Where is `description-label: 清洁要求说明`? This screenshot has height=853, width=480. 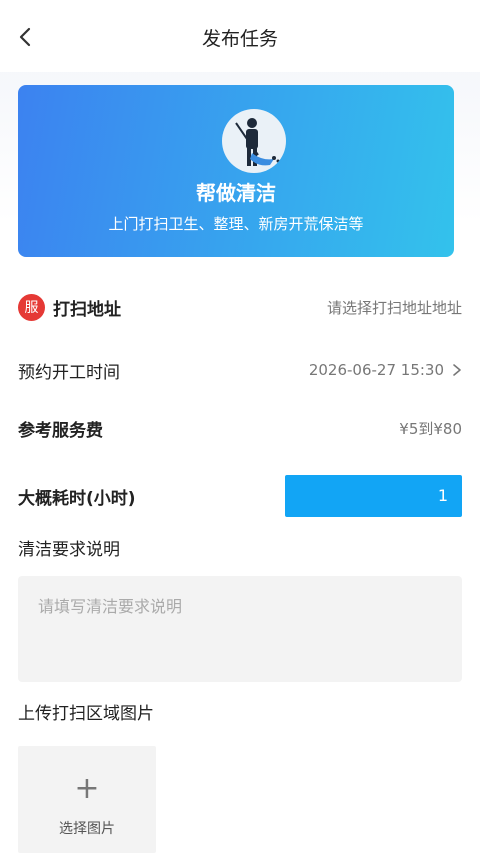
description-label: 清洁要求说明 is located at coordinates (69, 549).